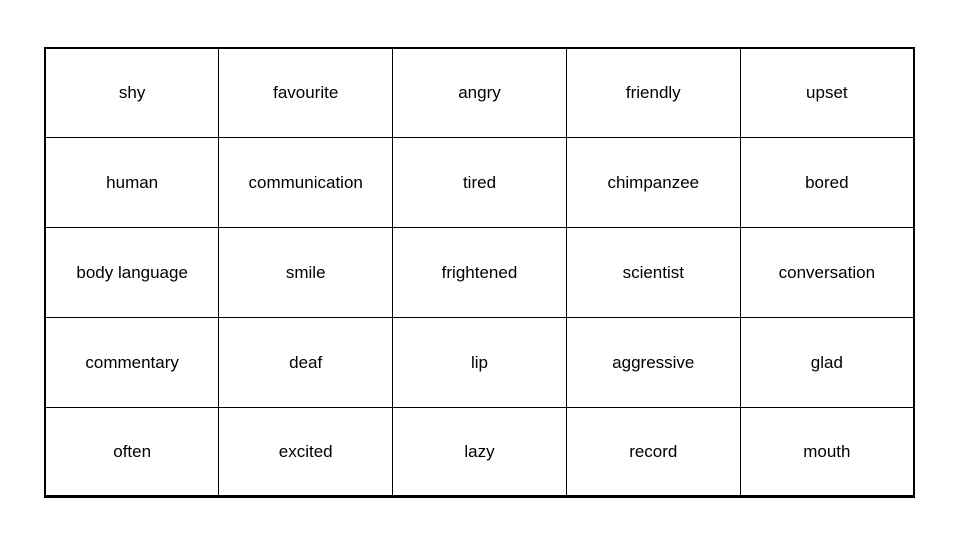 Image resolution: width=960 pixels, height=540 pixels. Describe the element at coordinates (306, 183) in the screenshot. I see `word-cell: communication` at that location.